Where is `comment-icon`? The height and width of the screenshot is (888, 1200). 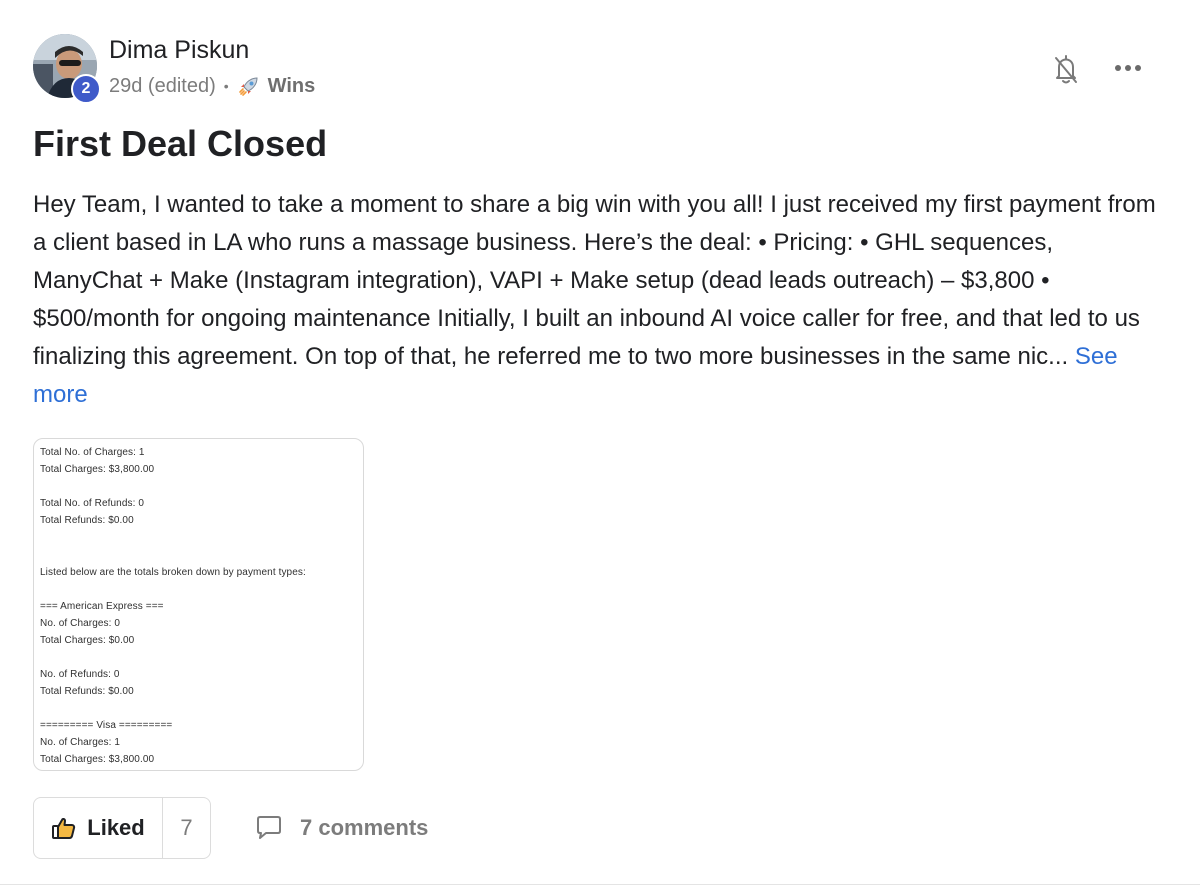 comment-icon is located at coordinates (269, 827).